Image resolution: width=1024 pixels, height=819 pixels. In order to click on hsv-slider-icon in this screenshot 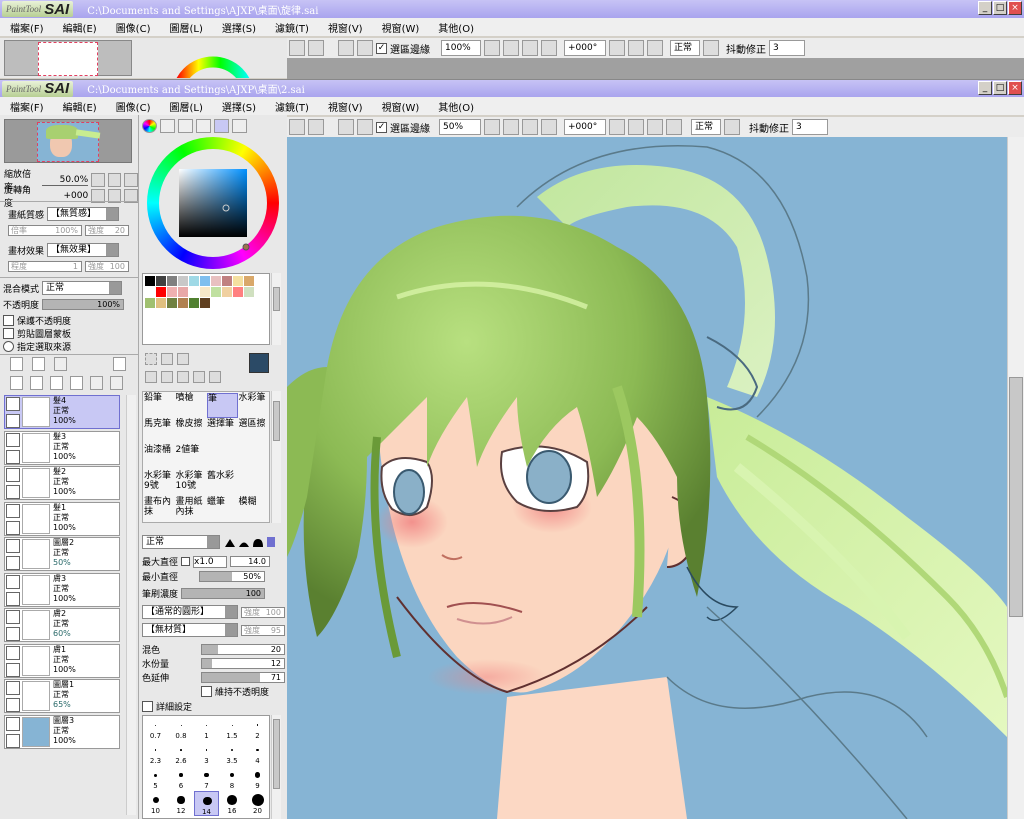, I will do `click(185, 126)`.